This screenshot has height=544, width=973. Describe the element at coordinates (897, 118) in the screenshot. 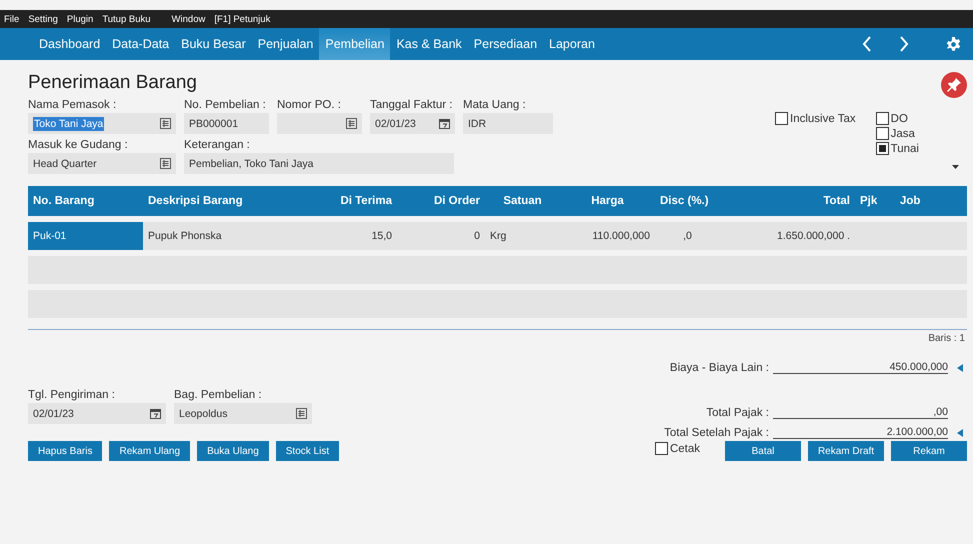

I see `checkbox: DO` at that location.